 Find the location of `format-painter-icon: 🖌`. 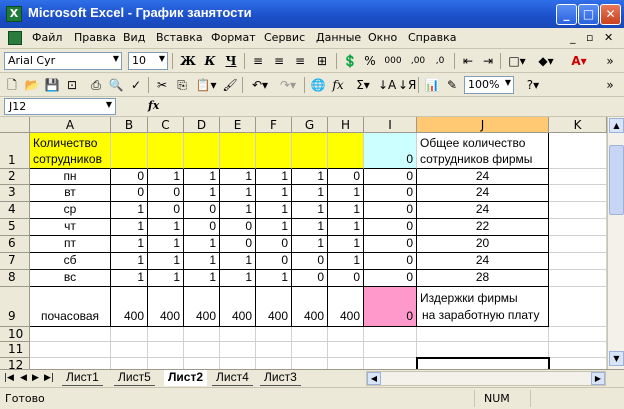

format-painter-icon: 🖌 is located at coordinates (230, 85).